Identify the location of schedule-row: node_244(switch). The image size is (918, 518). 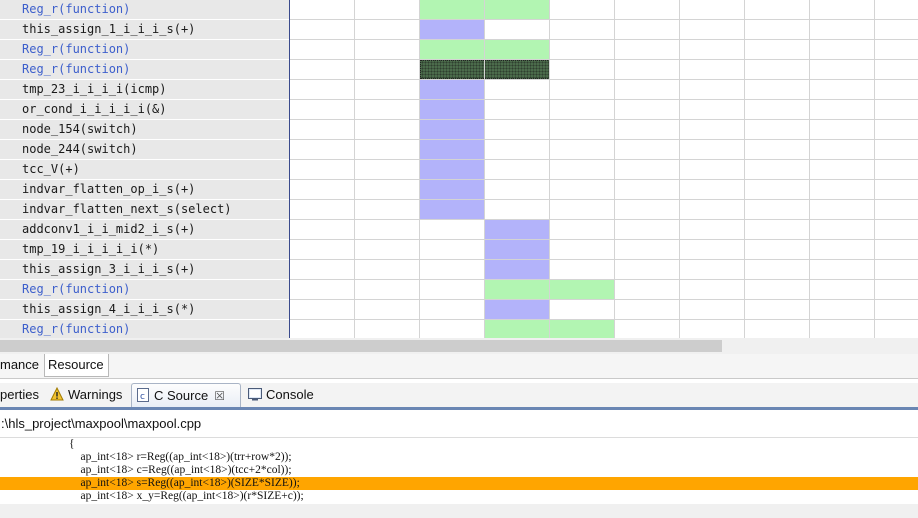
(459, 150).